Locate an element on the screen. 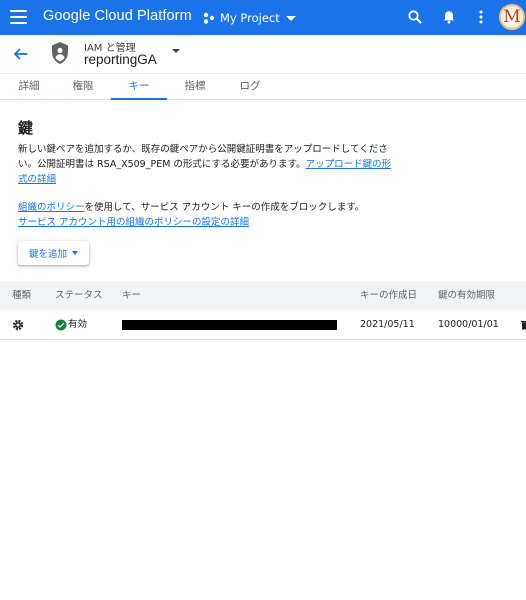 Image resolution: width=526 pixels, height=600 pixels. desc-line2: い。公開証明書は RSA_X509_PEM の形式にする必要があります。 is located at coordinates (162, 164).